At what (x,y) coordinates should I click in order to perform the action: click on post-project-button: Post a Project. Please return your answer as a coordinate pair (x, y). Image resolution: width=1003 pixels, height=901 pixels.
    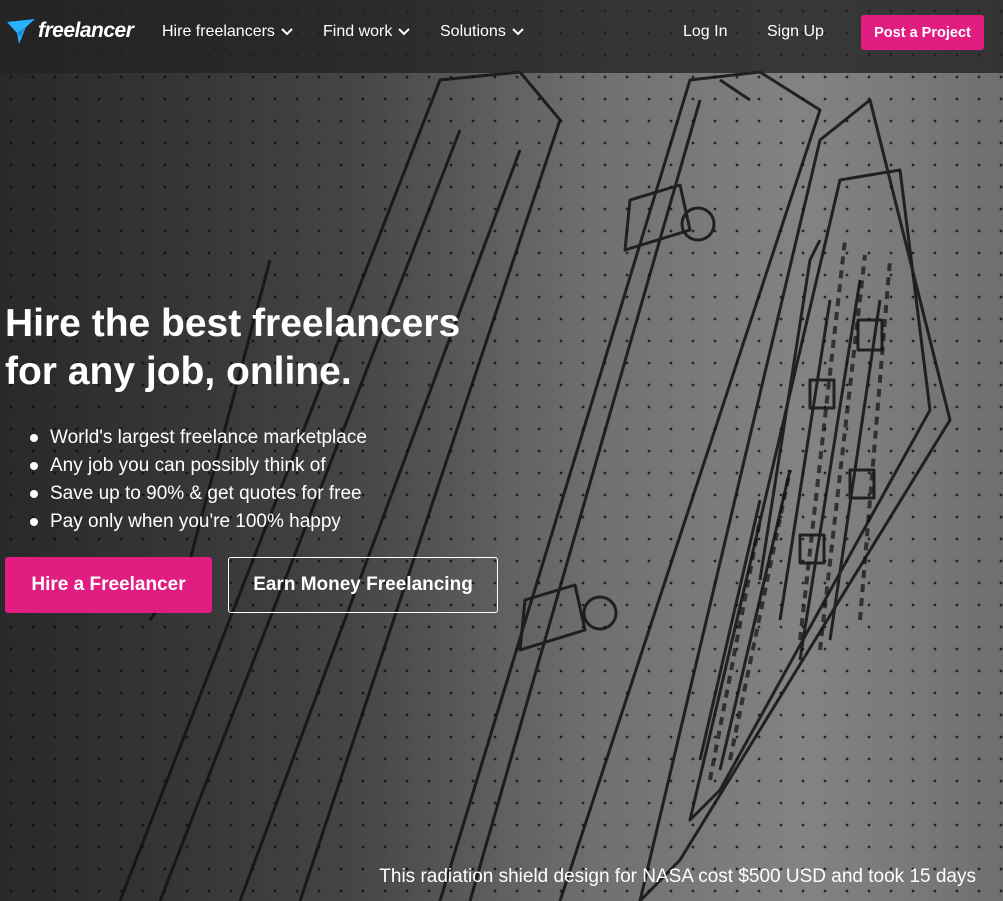
    Looking at the image, I should click on (922, 32).